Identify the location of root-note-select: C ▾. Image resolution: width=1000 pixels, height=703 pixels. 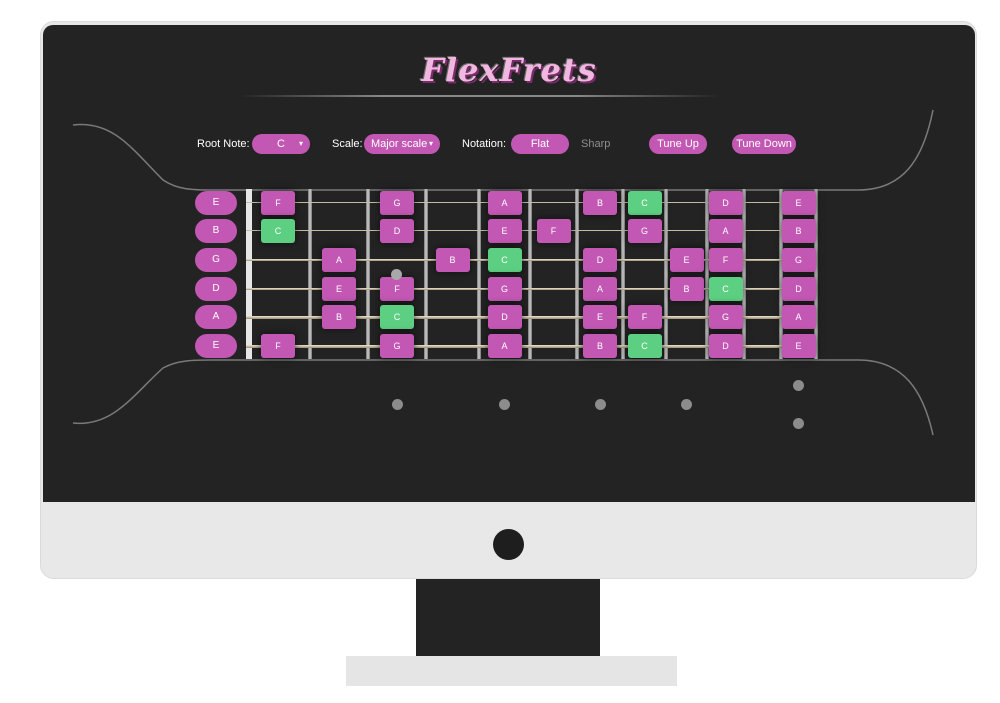
(281, 144).